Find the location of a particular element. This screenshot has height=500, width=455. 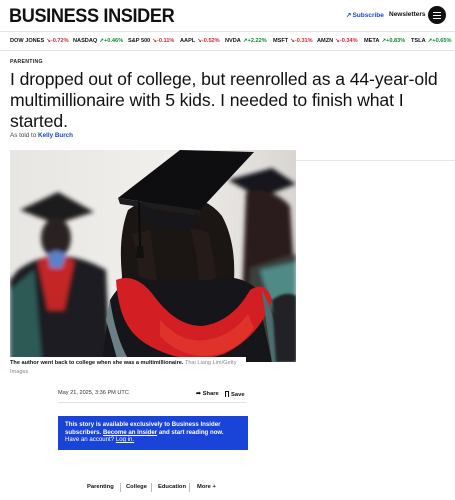

ticker-item: DOW JONES ↘-0.72% is located at coordinates (39, 41).